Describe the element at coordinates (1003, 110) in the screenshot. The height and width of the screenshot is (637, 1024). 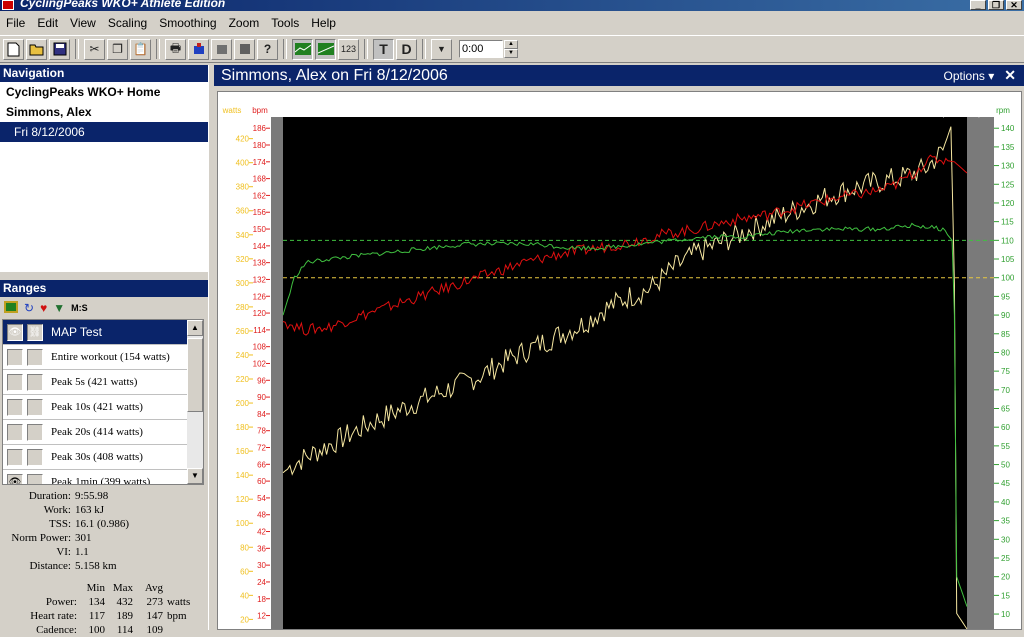
I see `rpm-axis-unit: rpm` at that location.